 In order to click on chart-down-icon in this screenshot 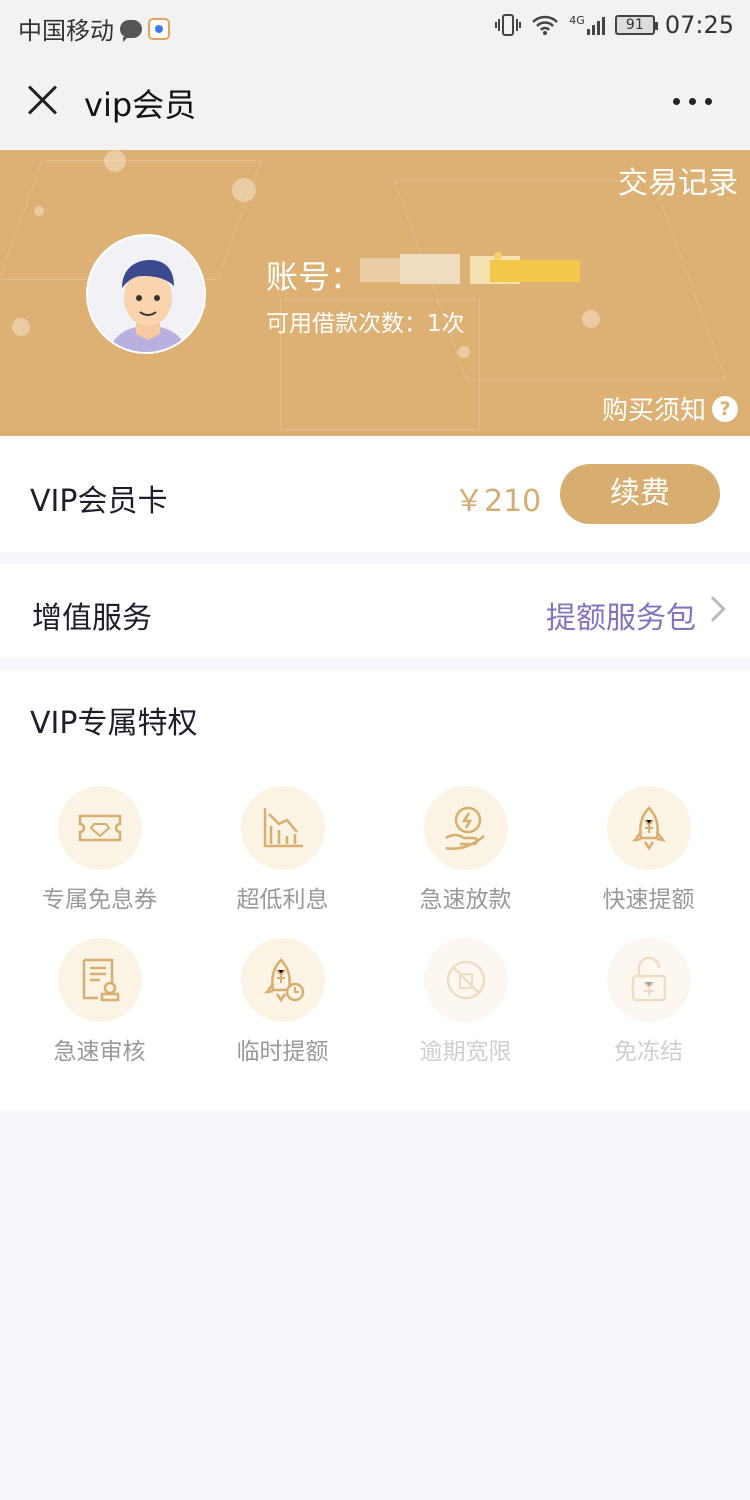, I will do `click(283, 828)`.